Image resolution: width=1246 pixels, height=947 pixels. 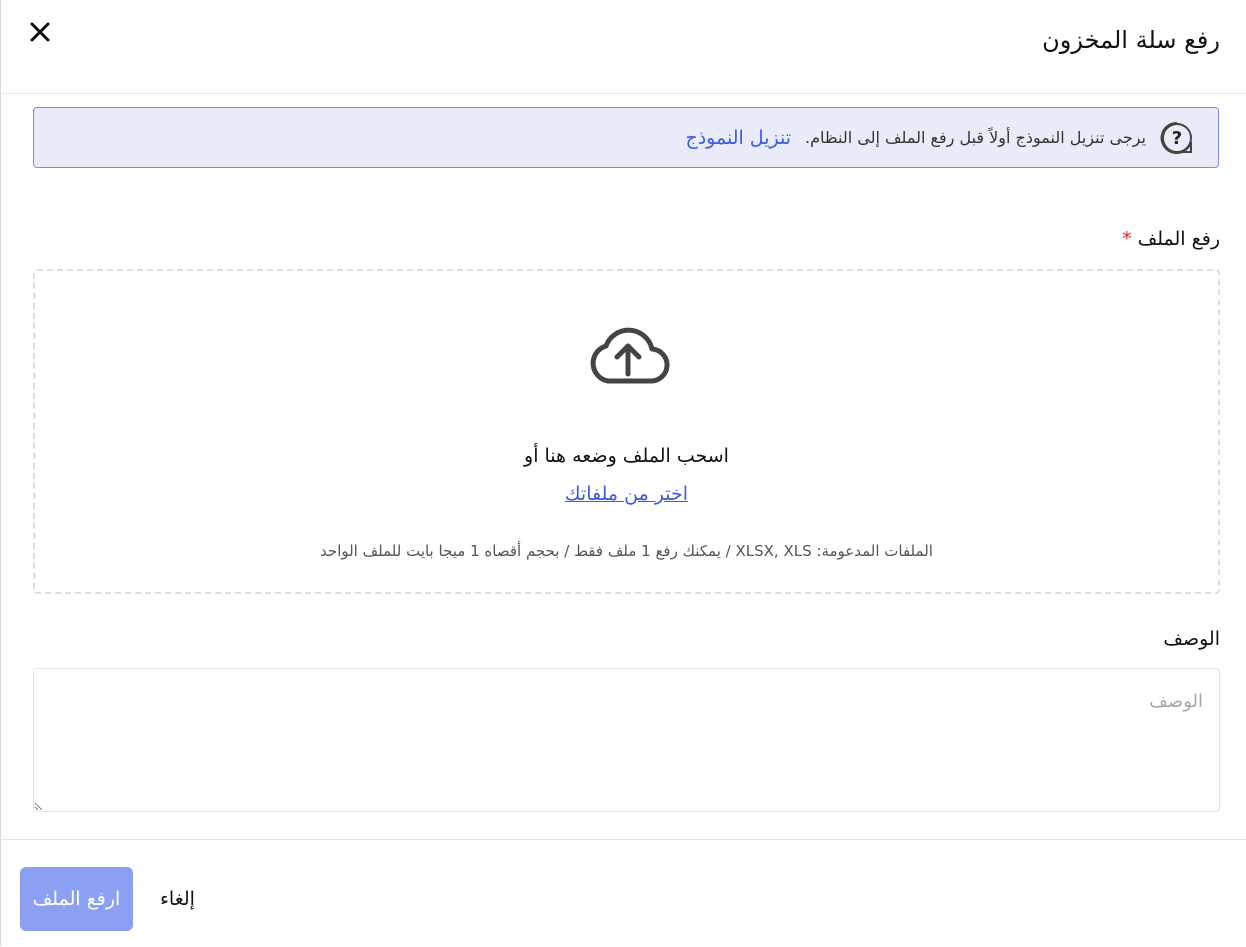 What do you see at coordinates (1191, 639) in the screenshot?
I see `description-label: الوصف` at bounding box center [1191, 639].